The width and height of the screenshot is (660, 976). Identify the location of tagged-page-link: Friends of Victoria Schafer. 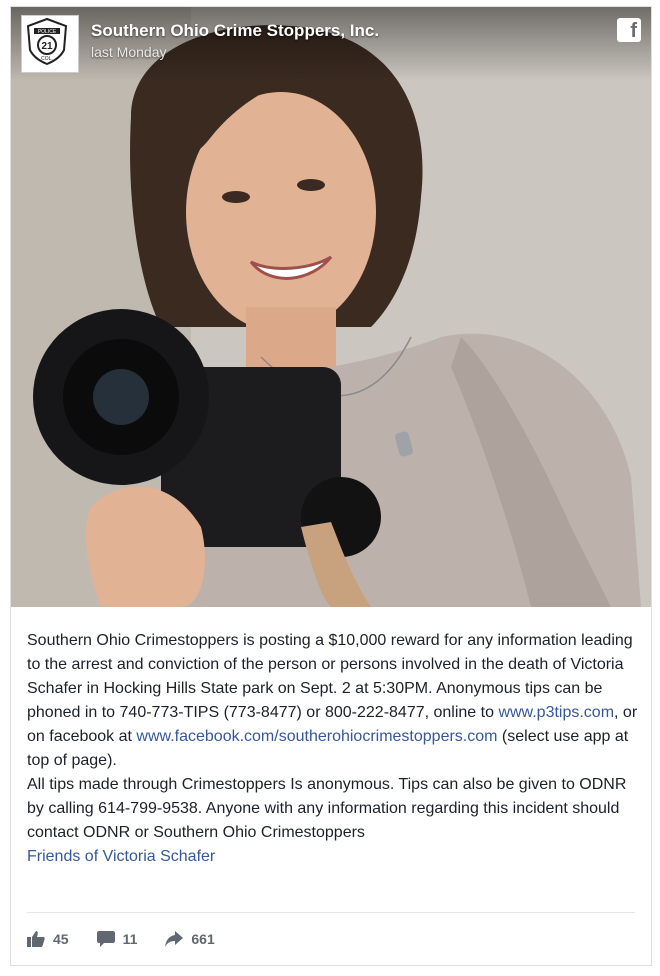
(121, 856).